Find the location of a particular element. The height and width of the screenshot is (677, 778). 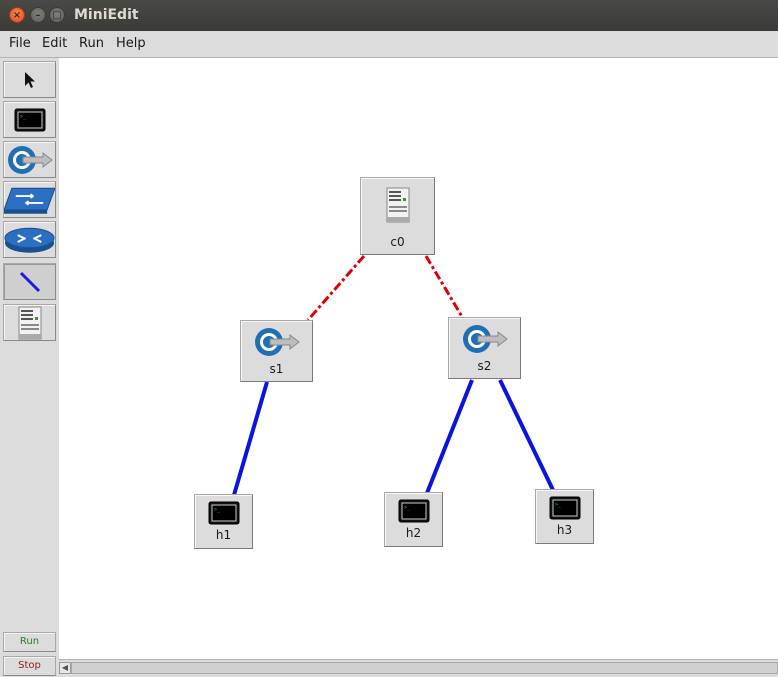

maximize-button: □ is located at coordinates (57, 15).